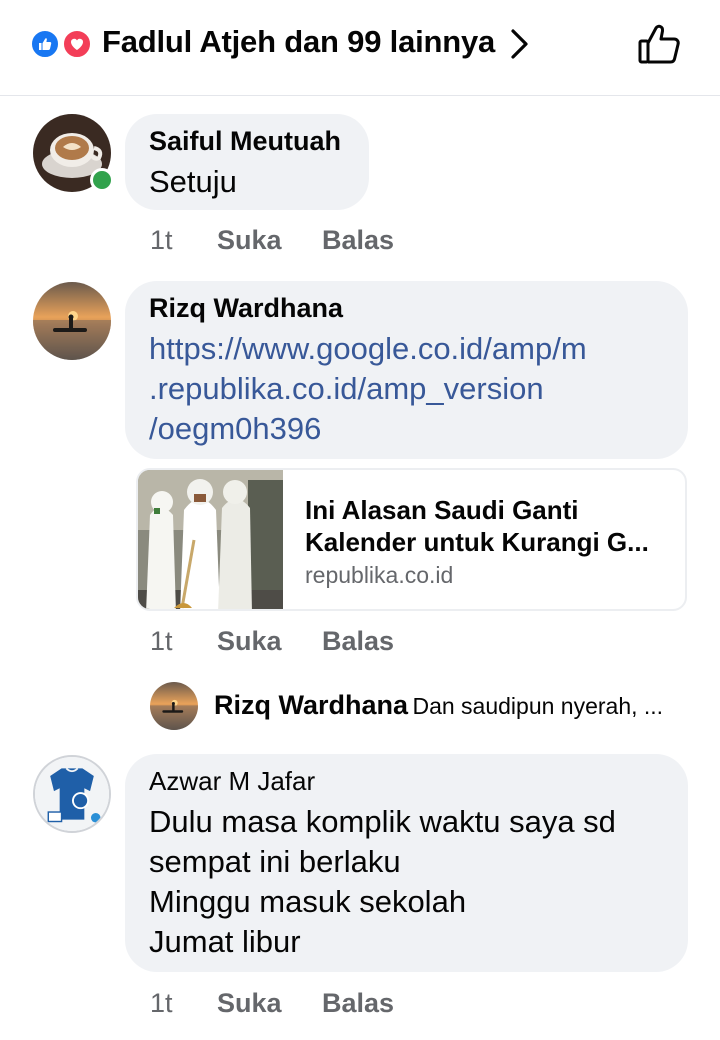 The height and width of the screenshot is (1040, 720). I want to click on comment-link-line: https://www.google.co.id/amp/m, so click(368, 349).